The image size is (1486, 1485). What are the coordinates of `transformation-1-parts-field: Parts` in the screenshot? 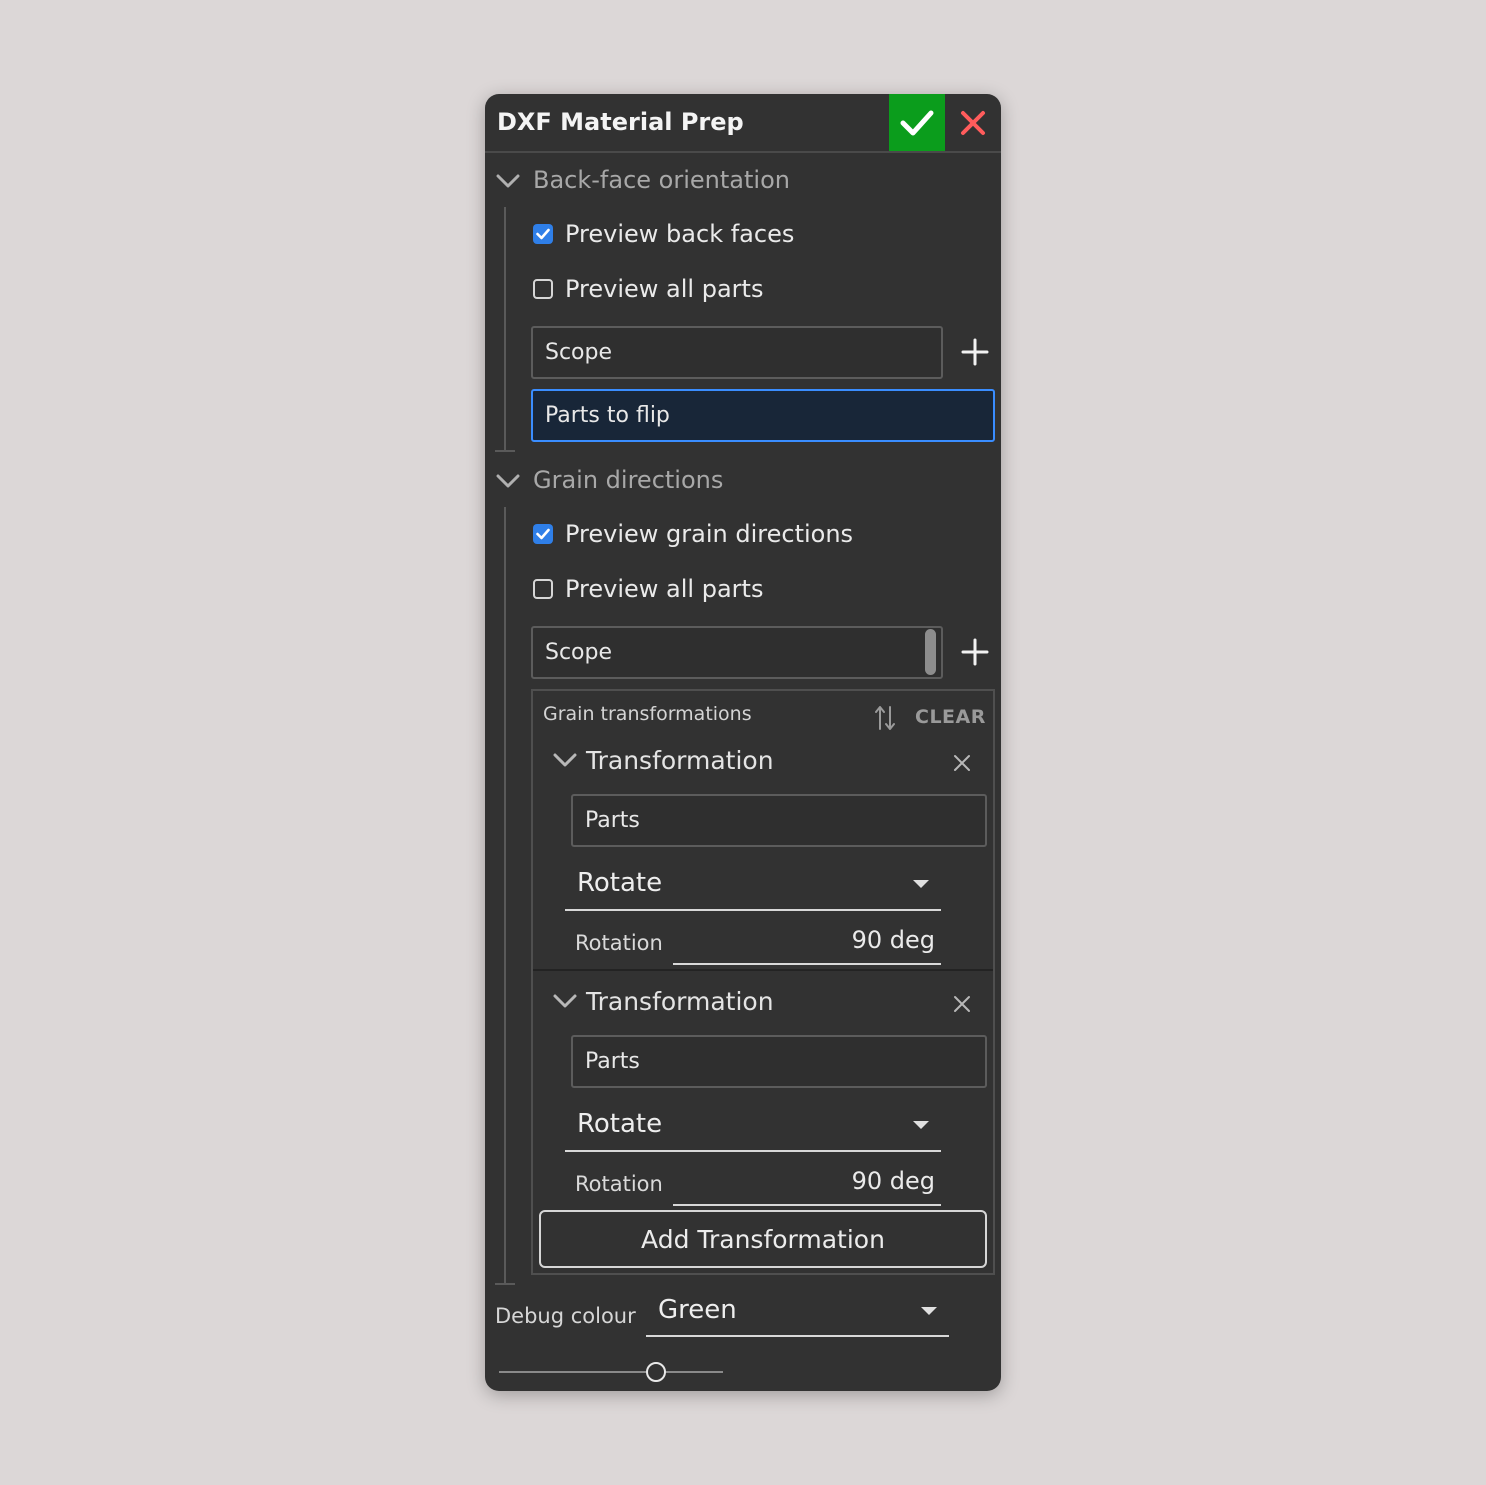 It's located at (779, 820).